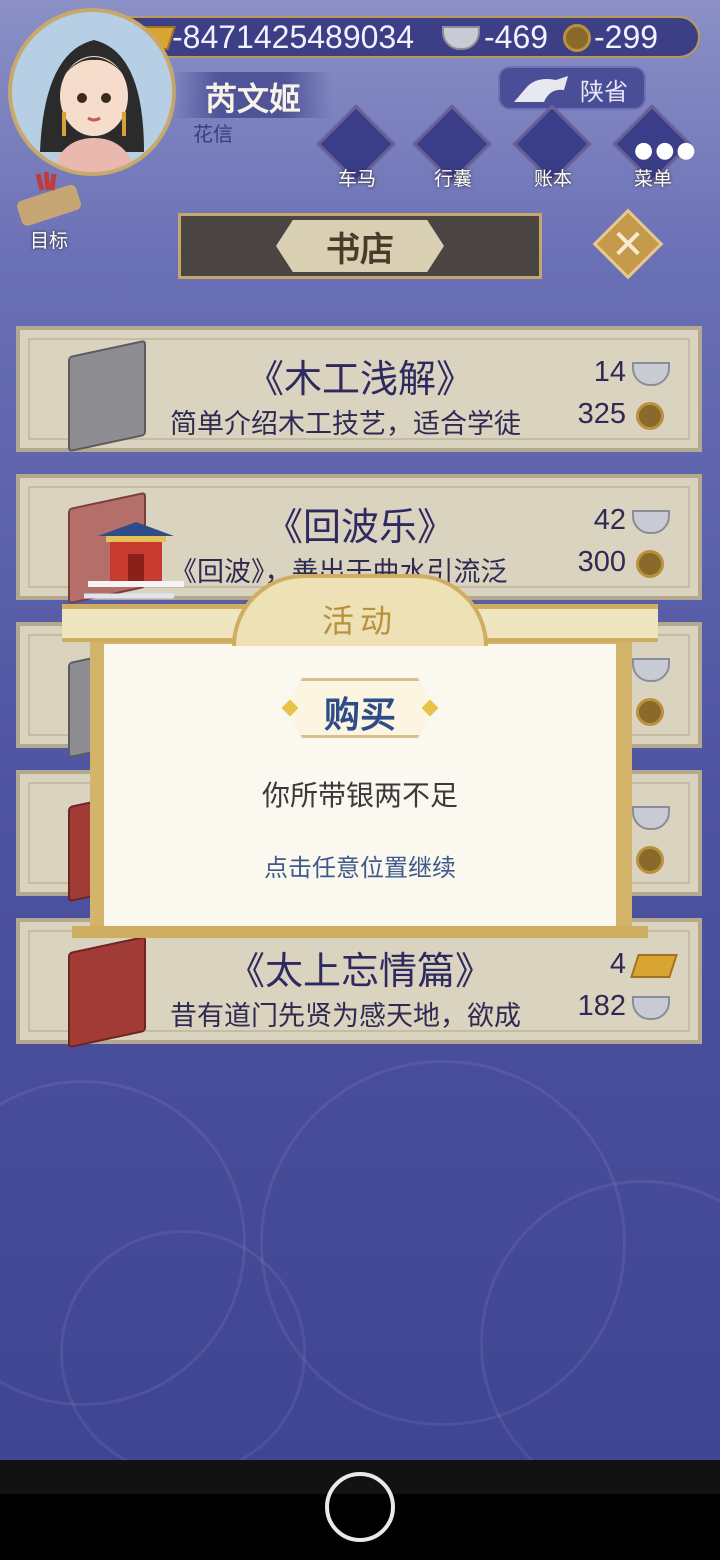 The image size is (720, 1560). I want to click on player-name: 芮文姬, so click(253, 99).